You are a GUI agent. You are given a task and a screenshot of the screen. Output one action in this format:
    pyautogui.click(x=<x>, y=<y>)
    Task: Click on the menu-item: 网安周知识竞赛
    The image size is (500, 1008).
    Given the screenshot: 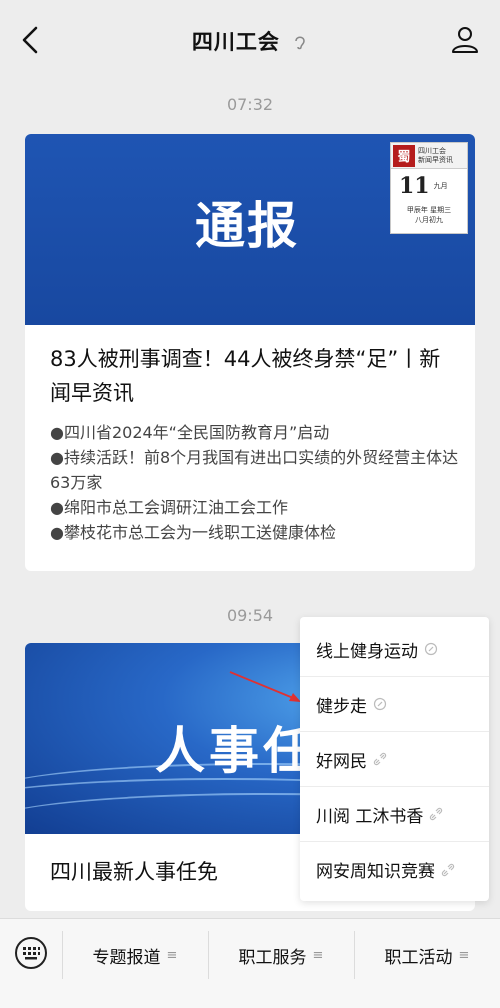 What is the action you would take?
    pyautogui.click(x=394, y=869)
    